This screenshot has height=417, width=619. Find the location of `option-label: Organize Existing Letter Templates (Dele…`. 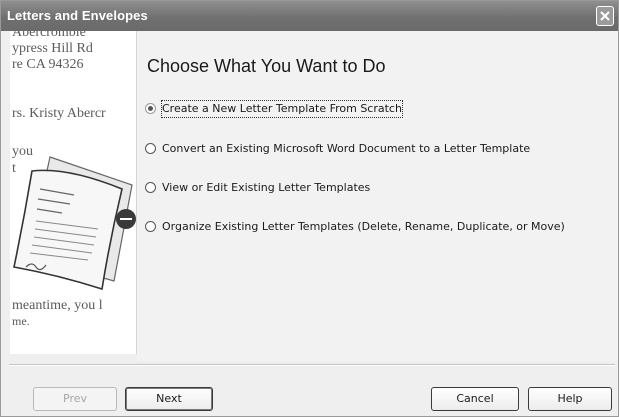

option-label: Organize Existing Letter Templates (Dele… is located at coordinates (363, 226).